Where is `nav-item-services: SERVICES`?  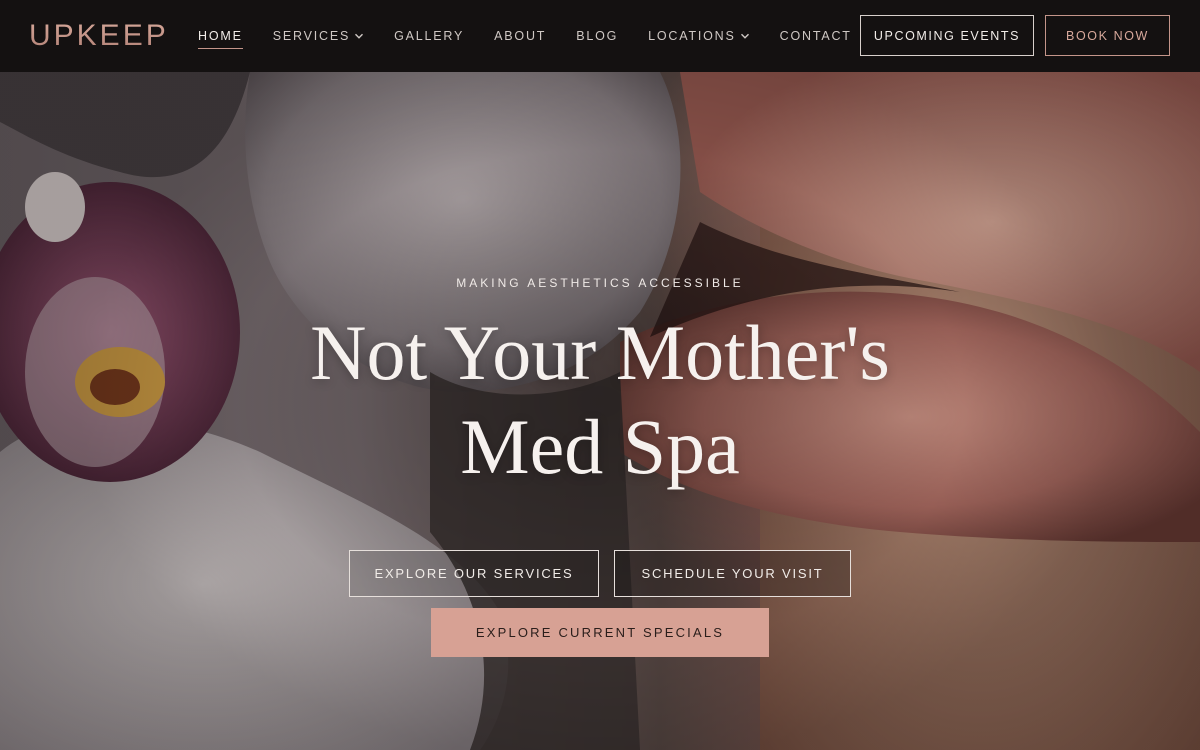
nav-item-services: SERVICES is located at coordinates (318, 36).